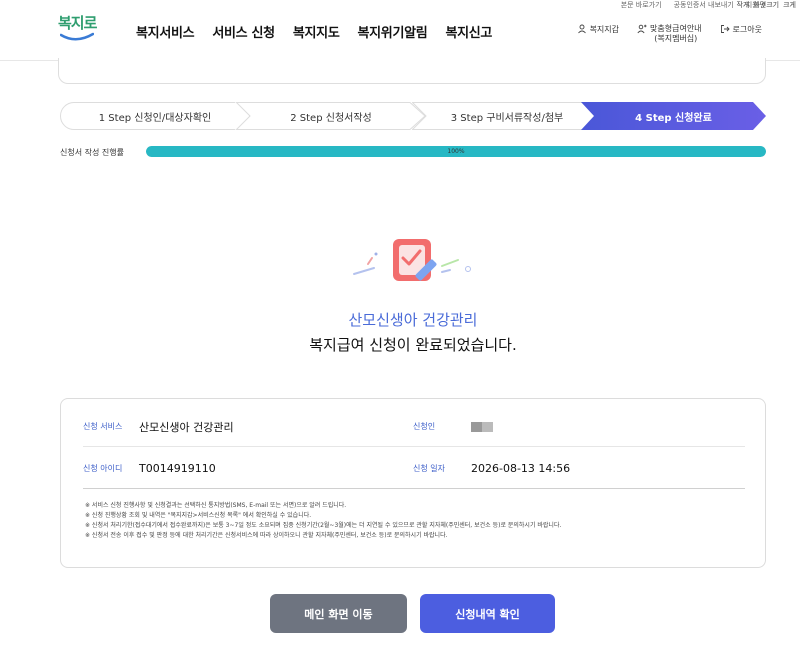 The height and width of the screenshot is (651, 800). Describe the element at coordinates (77, 36) in the screenshot. I see `logo-swoosh-icon` at that location.